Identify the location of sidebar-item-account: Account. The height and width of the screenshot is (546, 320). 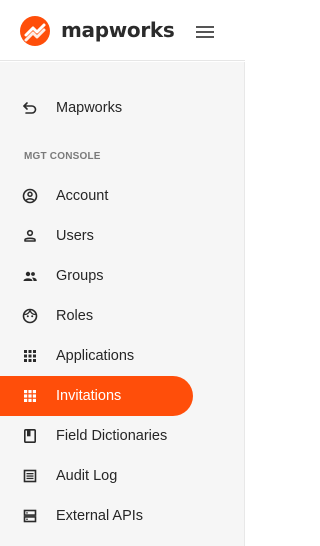
(122, 196).